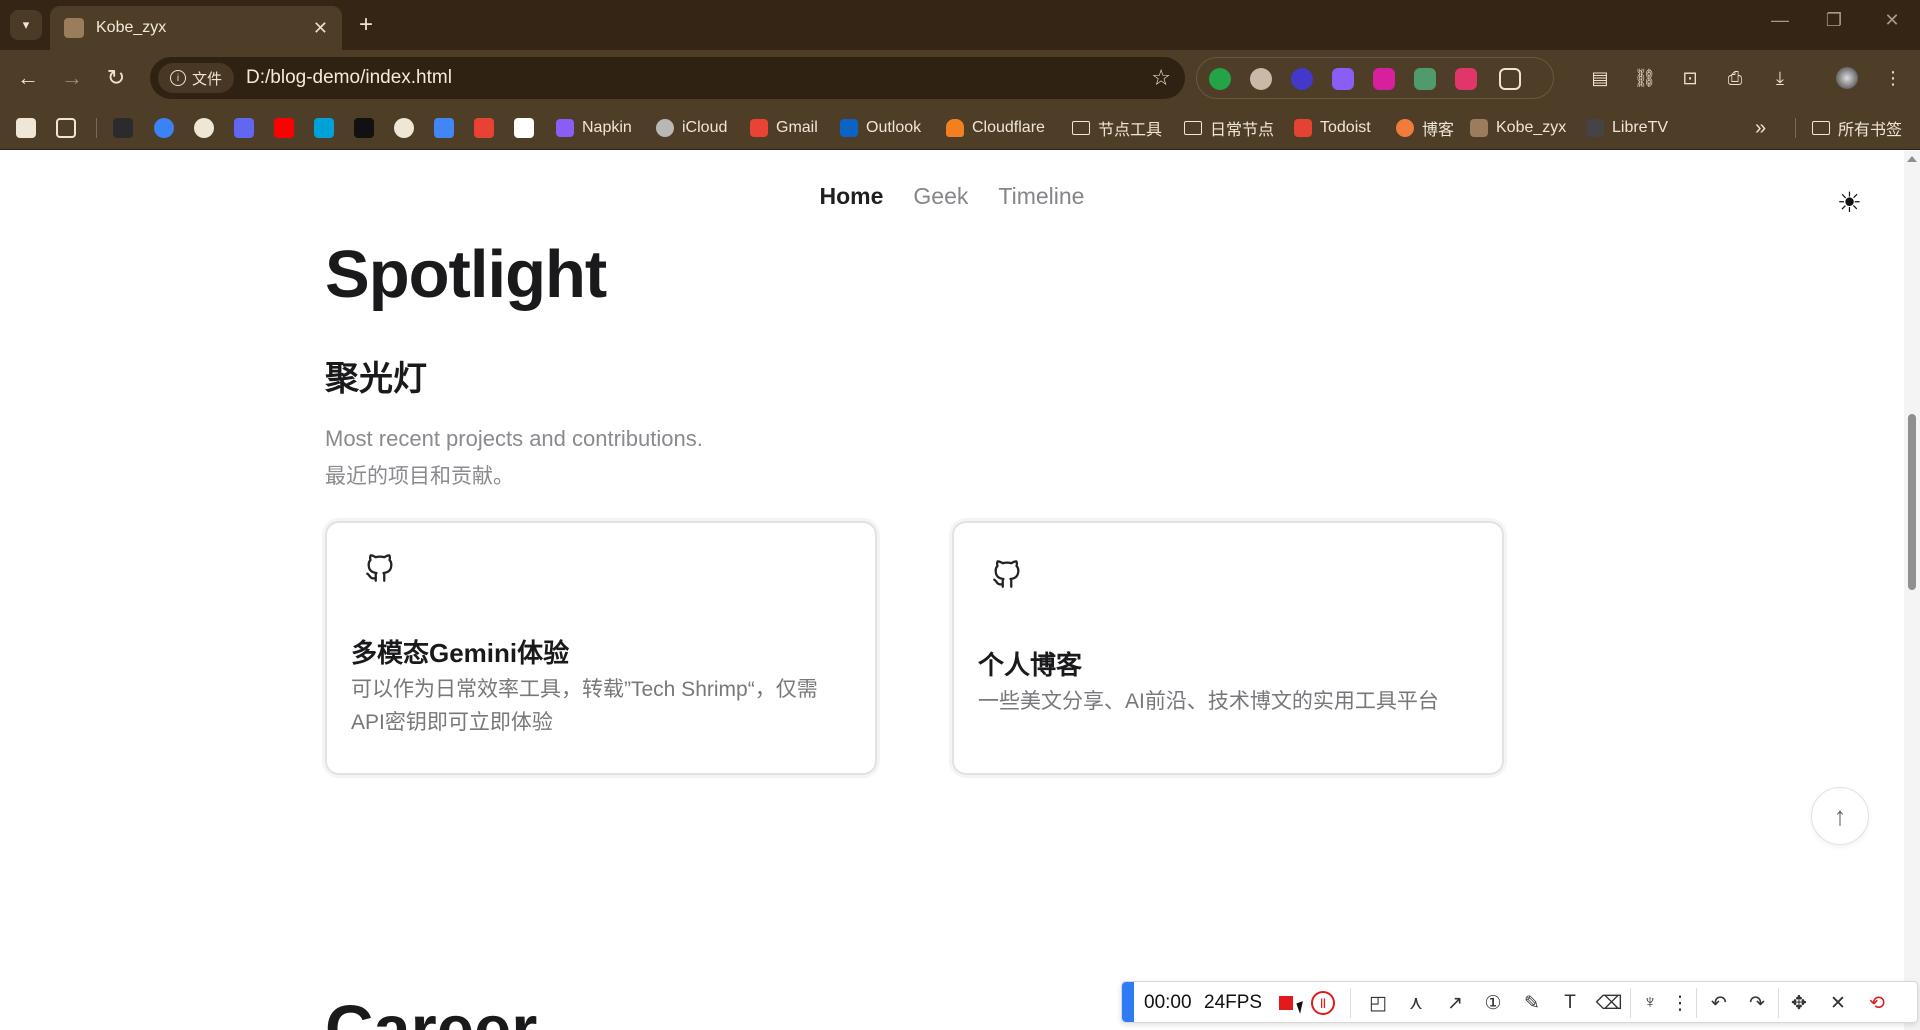  I want to click on new-tab-button: +, so click(366, 25).